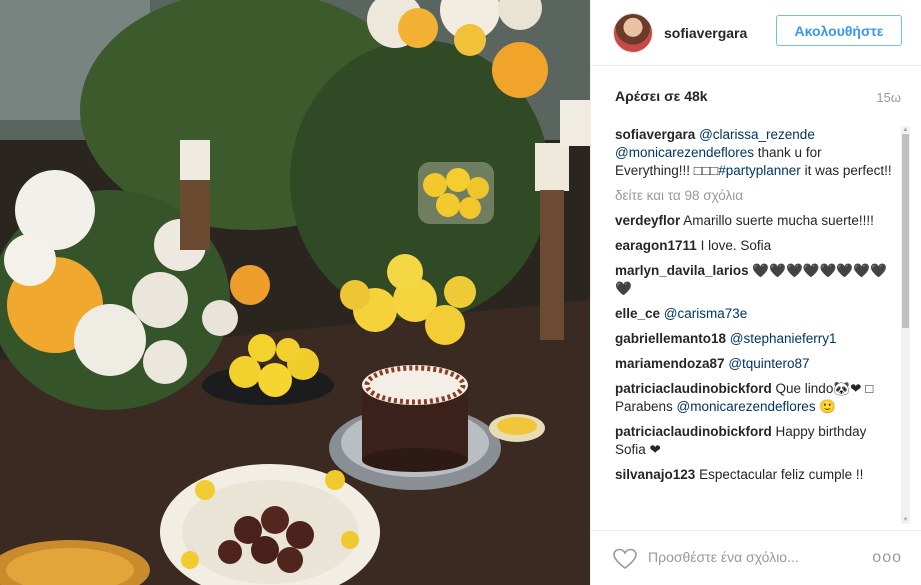  I want to click on comment-text: I love. Sofia, so click(734, 245).